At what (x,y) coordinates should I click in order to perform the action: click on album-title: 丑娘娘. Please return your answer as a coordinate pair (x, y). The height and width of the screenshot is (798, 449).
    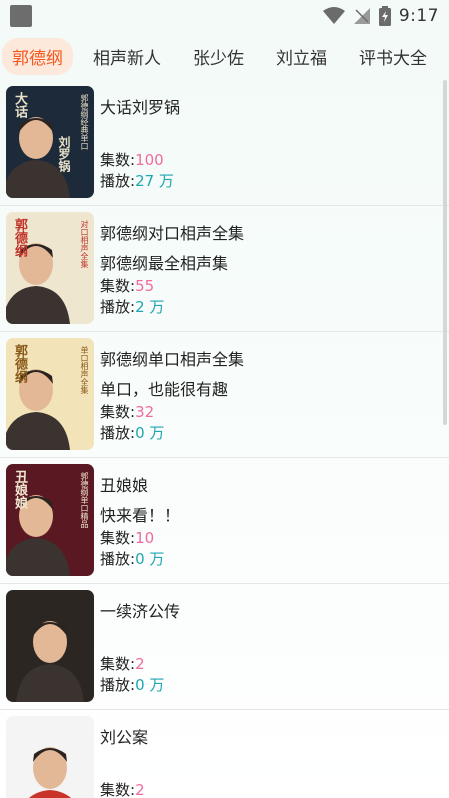
    Looking at the image, I should click on (124, 485).